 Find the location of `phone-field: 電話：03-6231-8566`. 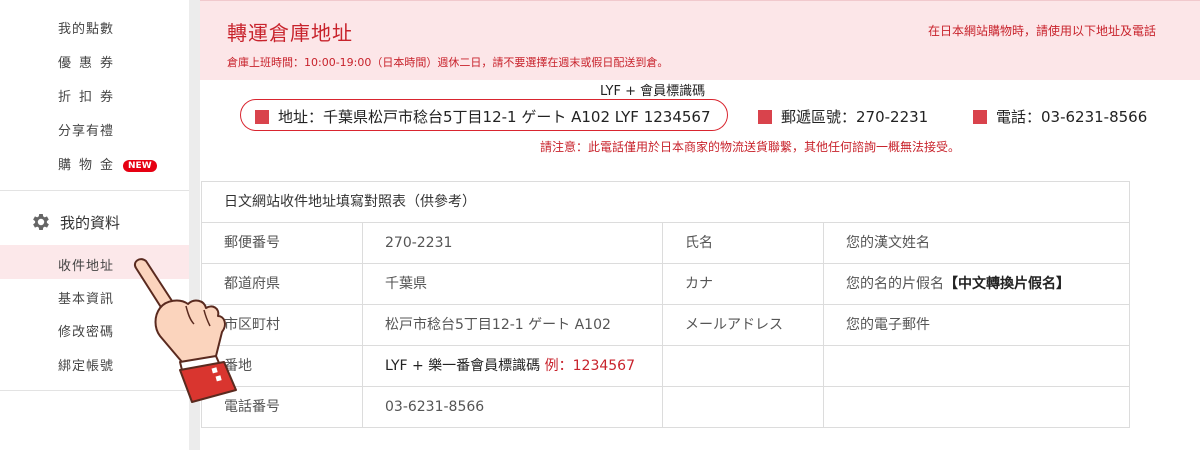

phone-field: 電話：03-6231-8566 is located at coordinates (1060, 116).